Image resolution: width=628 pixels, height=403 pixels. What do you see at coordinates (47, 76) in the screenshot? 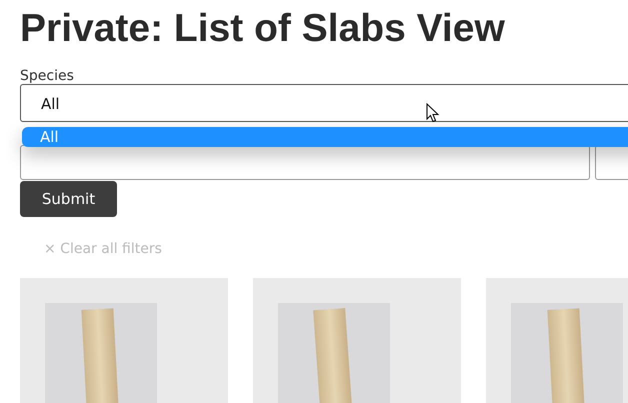
I see `field-label: Species` at bounding box center [47, 76].